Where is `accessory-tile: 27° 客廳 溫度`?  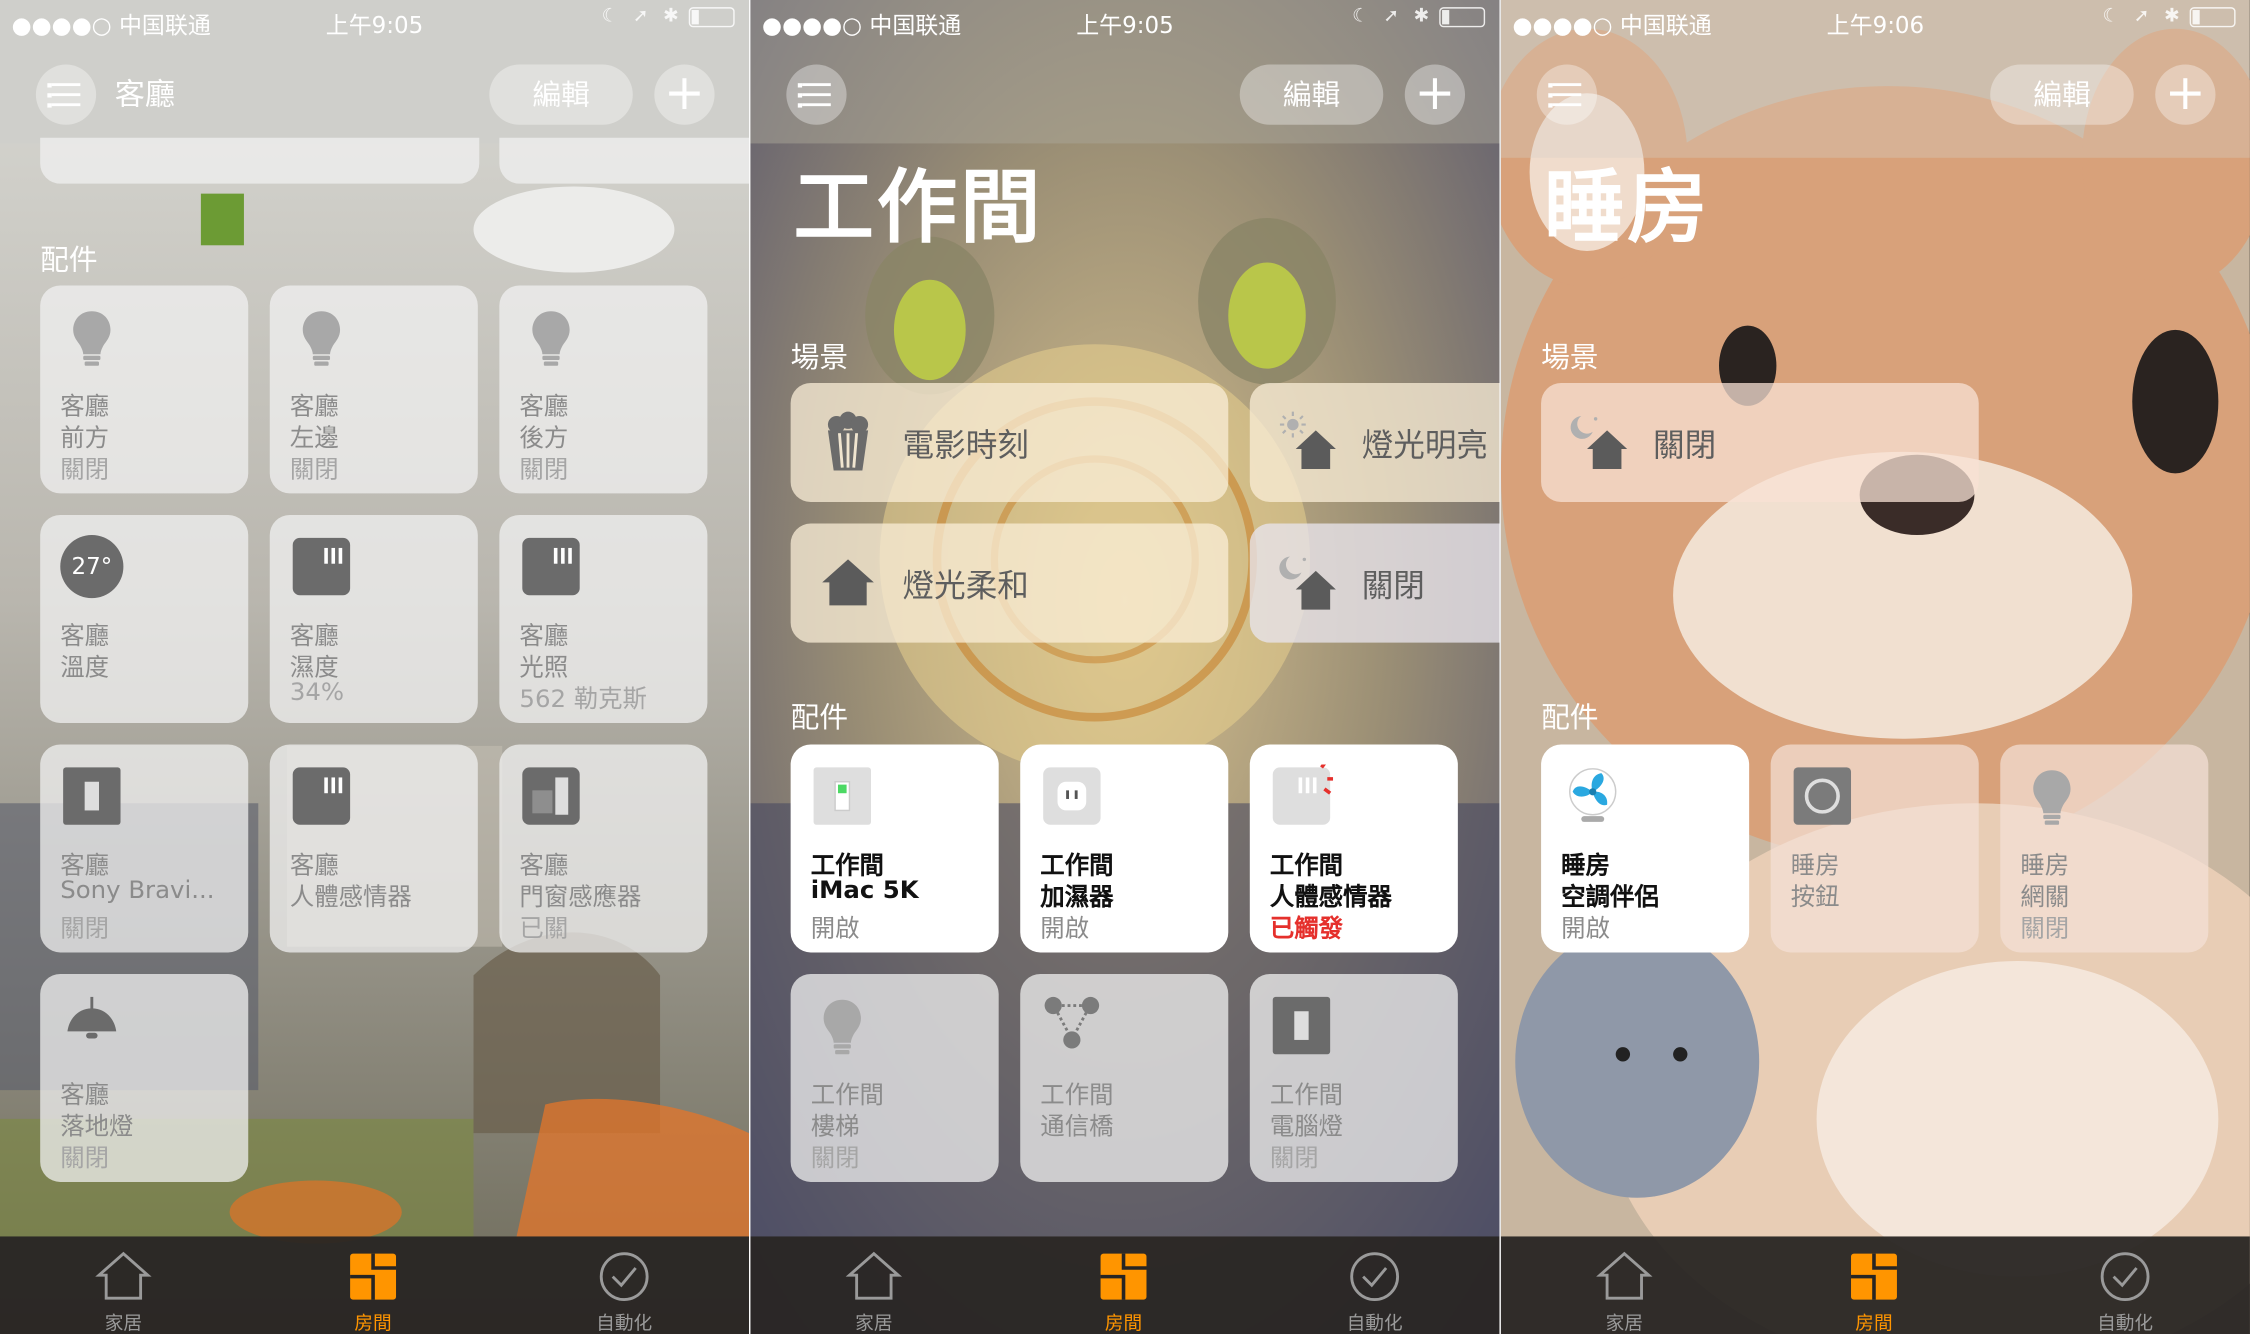 accessory-tile: 27° 客廳 溫度 is located at coordinates (144, 618).